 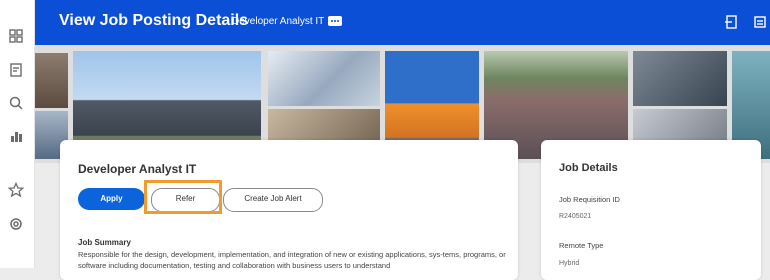 I want to click on report-icon, so click(x=16, y=70).